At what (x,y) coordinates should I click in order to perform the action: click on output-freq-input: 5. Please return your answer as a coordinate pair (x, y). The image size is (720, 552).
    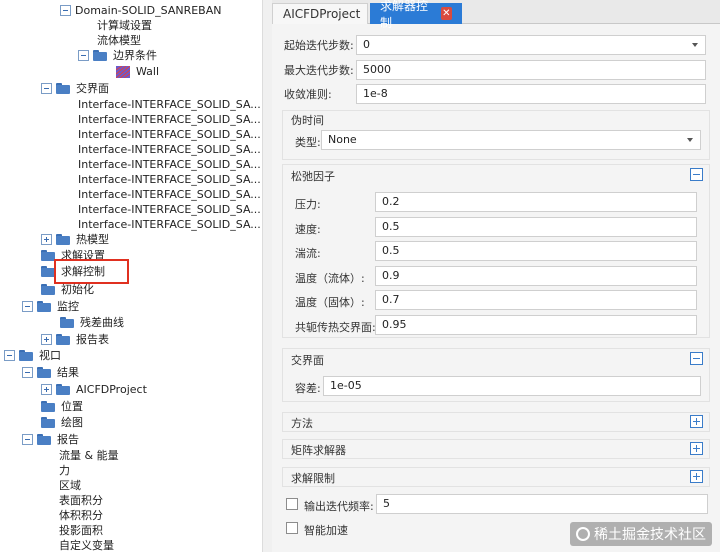
    Looking at the image, I should click on (542, 504).